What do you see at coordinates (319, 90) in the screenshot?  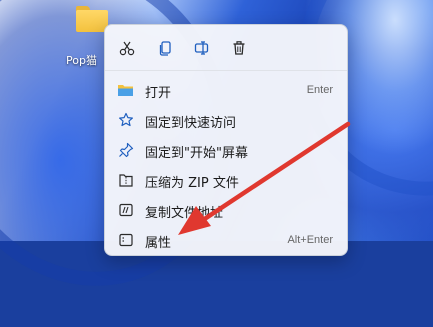 I see `menu-item-open-shortcut: Enter` at bounding box center [319, 90].